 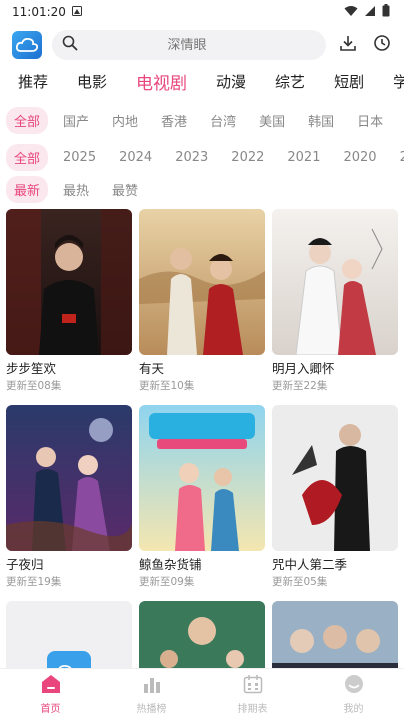 What do you see at coordinates (167, 582) in the screenshot?
I see `drama-episode-status: 更新至09集` at bounding box center [167, 582].